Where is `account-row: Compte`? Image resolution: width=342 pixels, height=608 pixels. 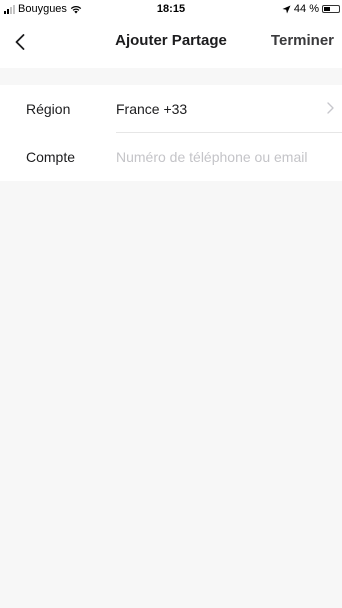
account-row: Compte is located at coordinates (171, 157).